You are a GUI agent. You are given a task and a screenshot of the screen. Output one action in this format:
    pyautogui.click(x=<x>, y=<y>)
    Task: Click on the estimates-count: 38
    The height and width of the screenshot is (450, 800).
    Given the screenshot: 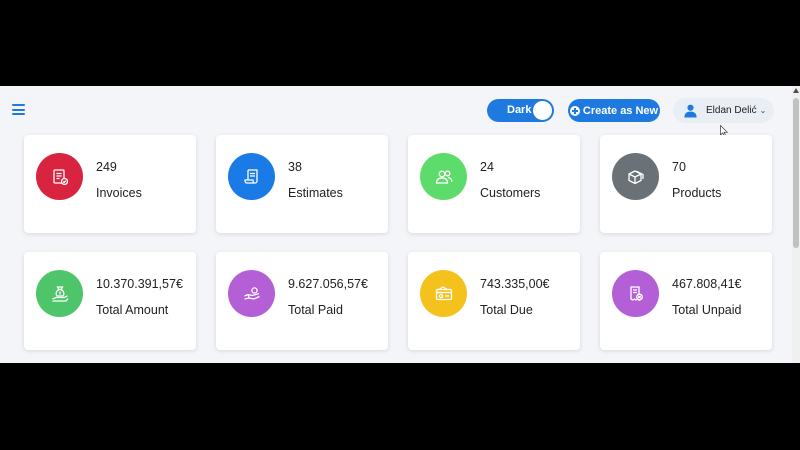 What is the action you would take?
    pyautogui.click(x=295, y=167)
    